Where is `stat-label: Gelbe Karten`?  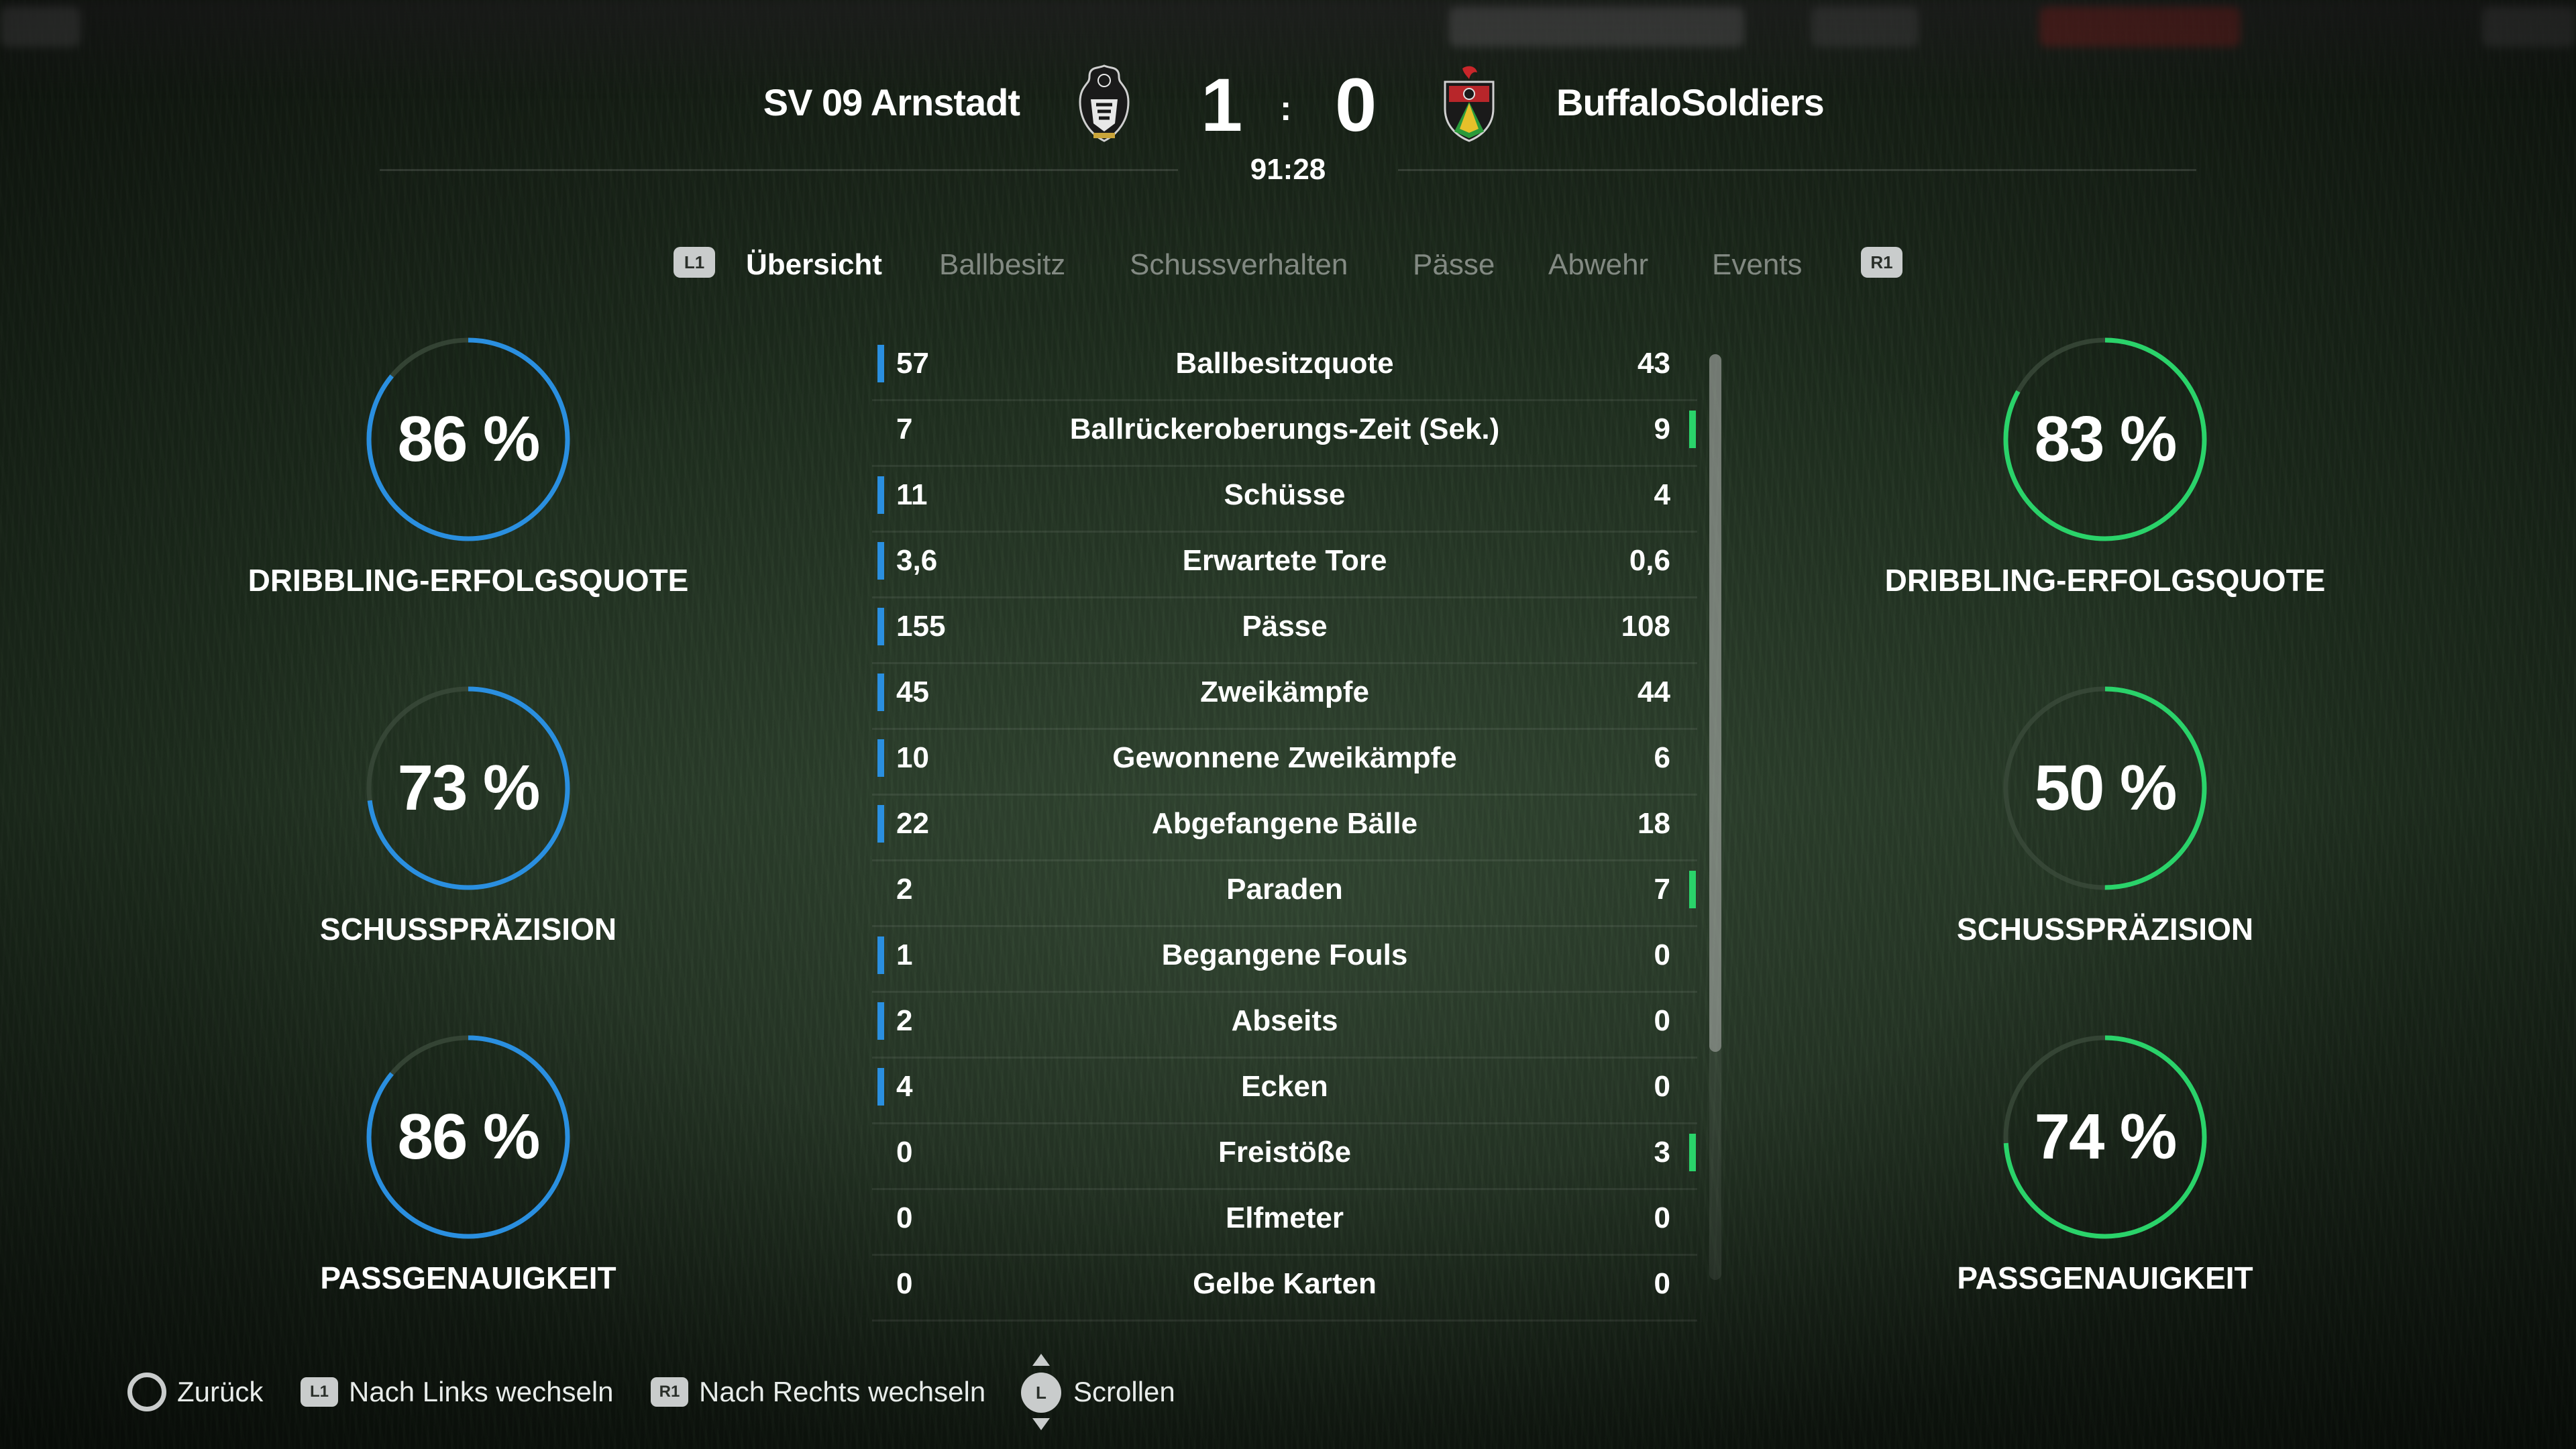 stat-label: Gelbe Karten is located at coordinates (1285, 1283).